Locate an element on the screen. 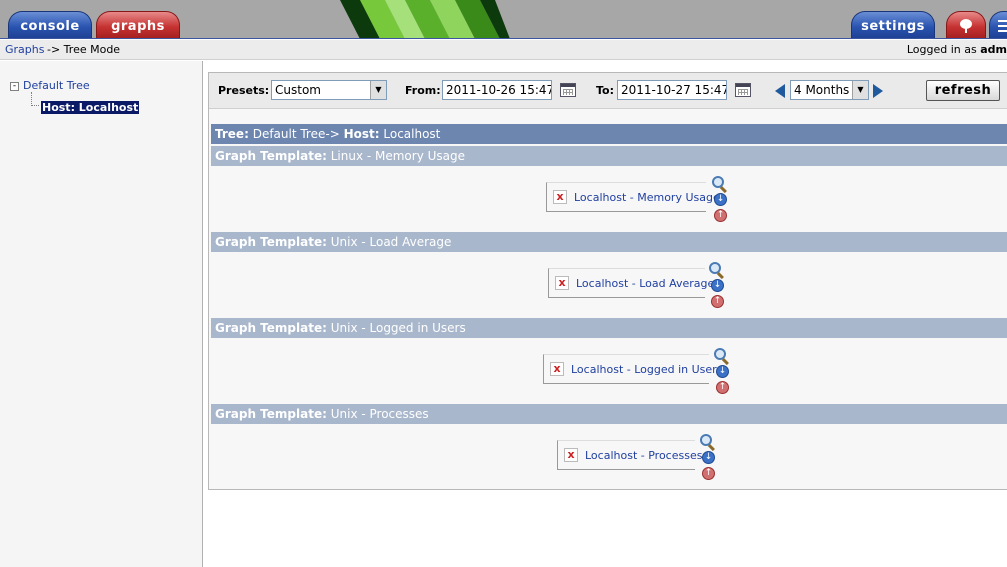 This screenshot has height=567, width=1007. host-header-value: Localhost is located at coordinates (412, 134).